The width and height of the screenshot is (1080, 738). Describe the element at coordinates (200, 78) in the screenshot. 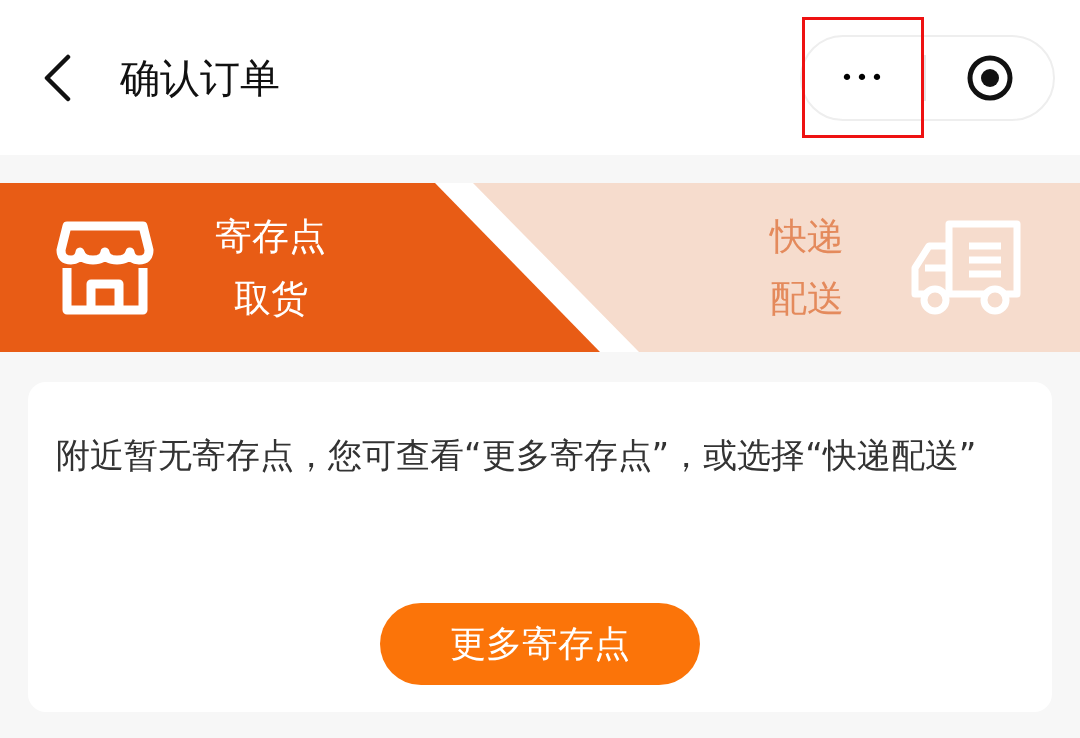

I see `page-title: 确认订单` at that location.